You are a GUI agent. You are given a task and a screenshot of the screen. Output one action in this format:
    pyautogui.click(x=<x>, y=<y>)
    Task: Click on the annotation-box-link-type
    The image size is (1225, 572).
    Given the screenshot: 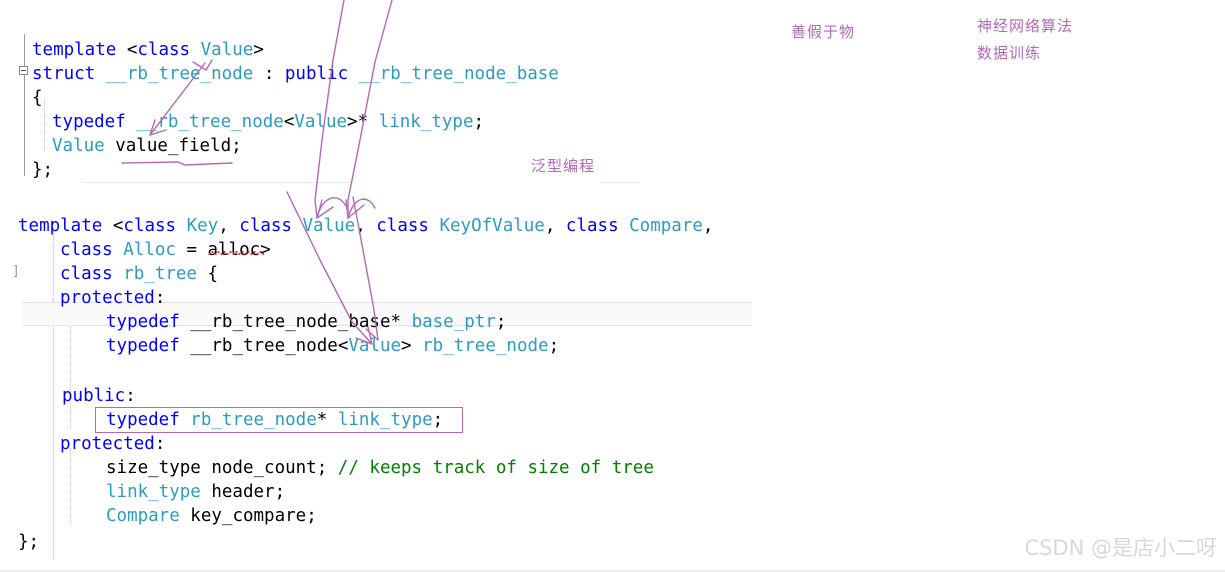 What is the action you would take?
    pyautogui.click(x=279, y=420)
    